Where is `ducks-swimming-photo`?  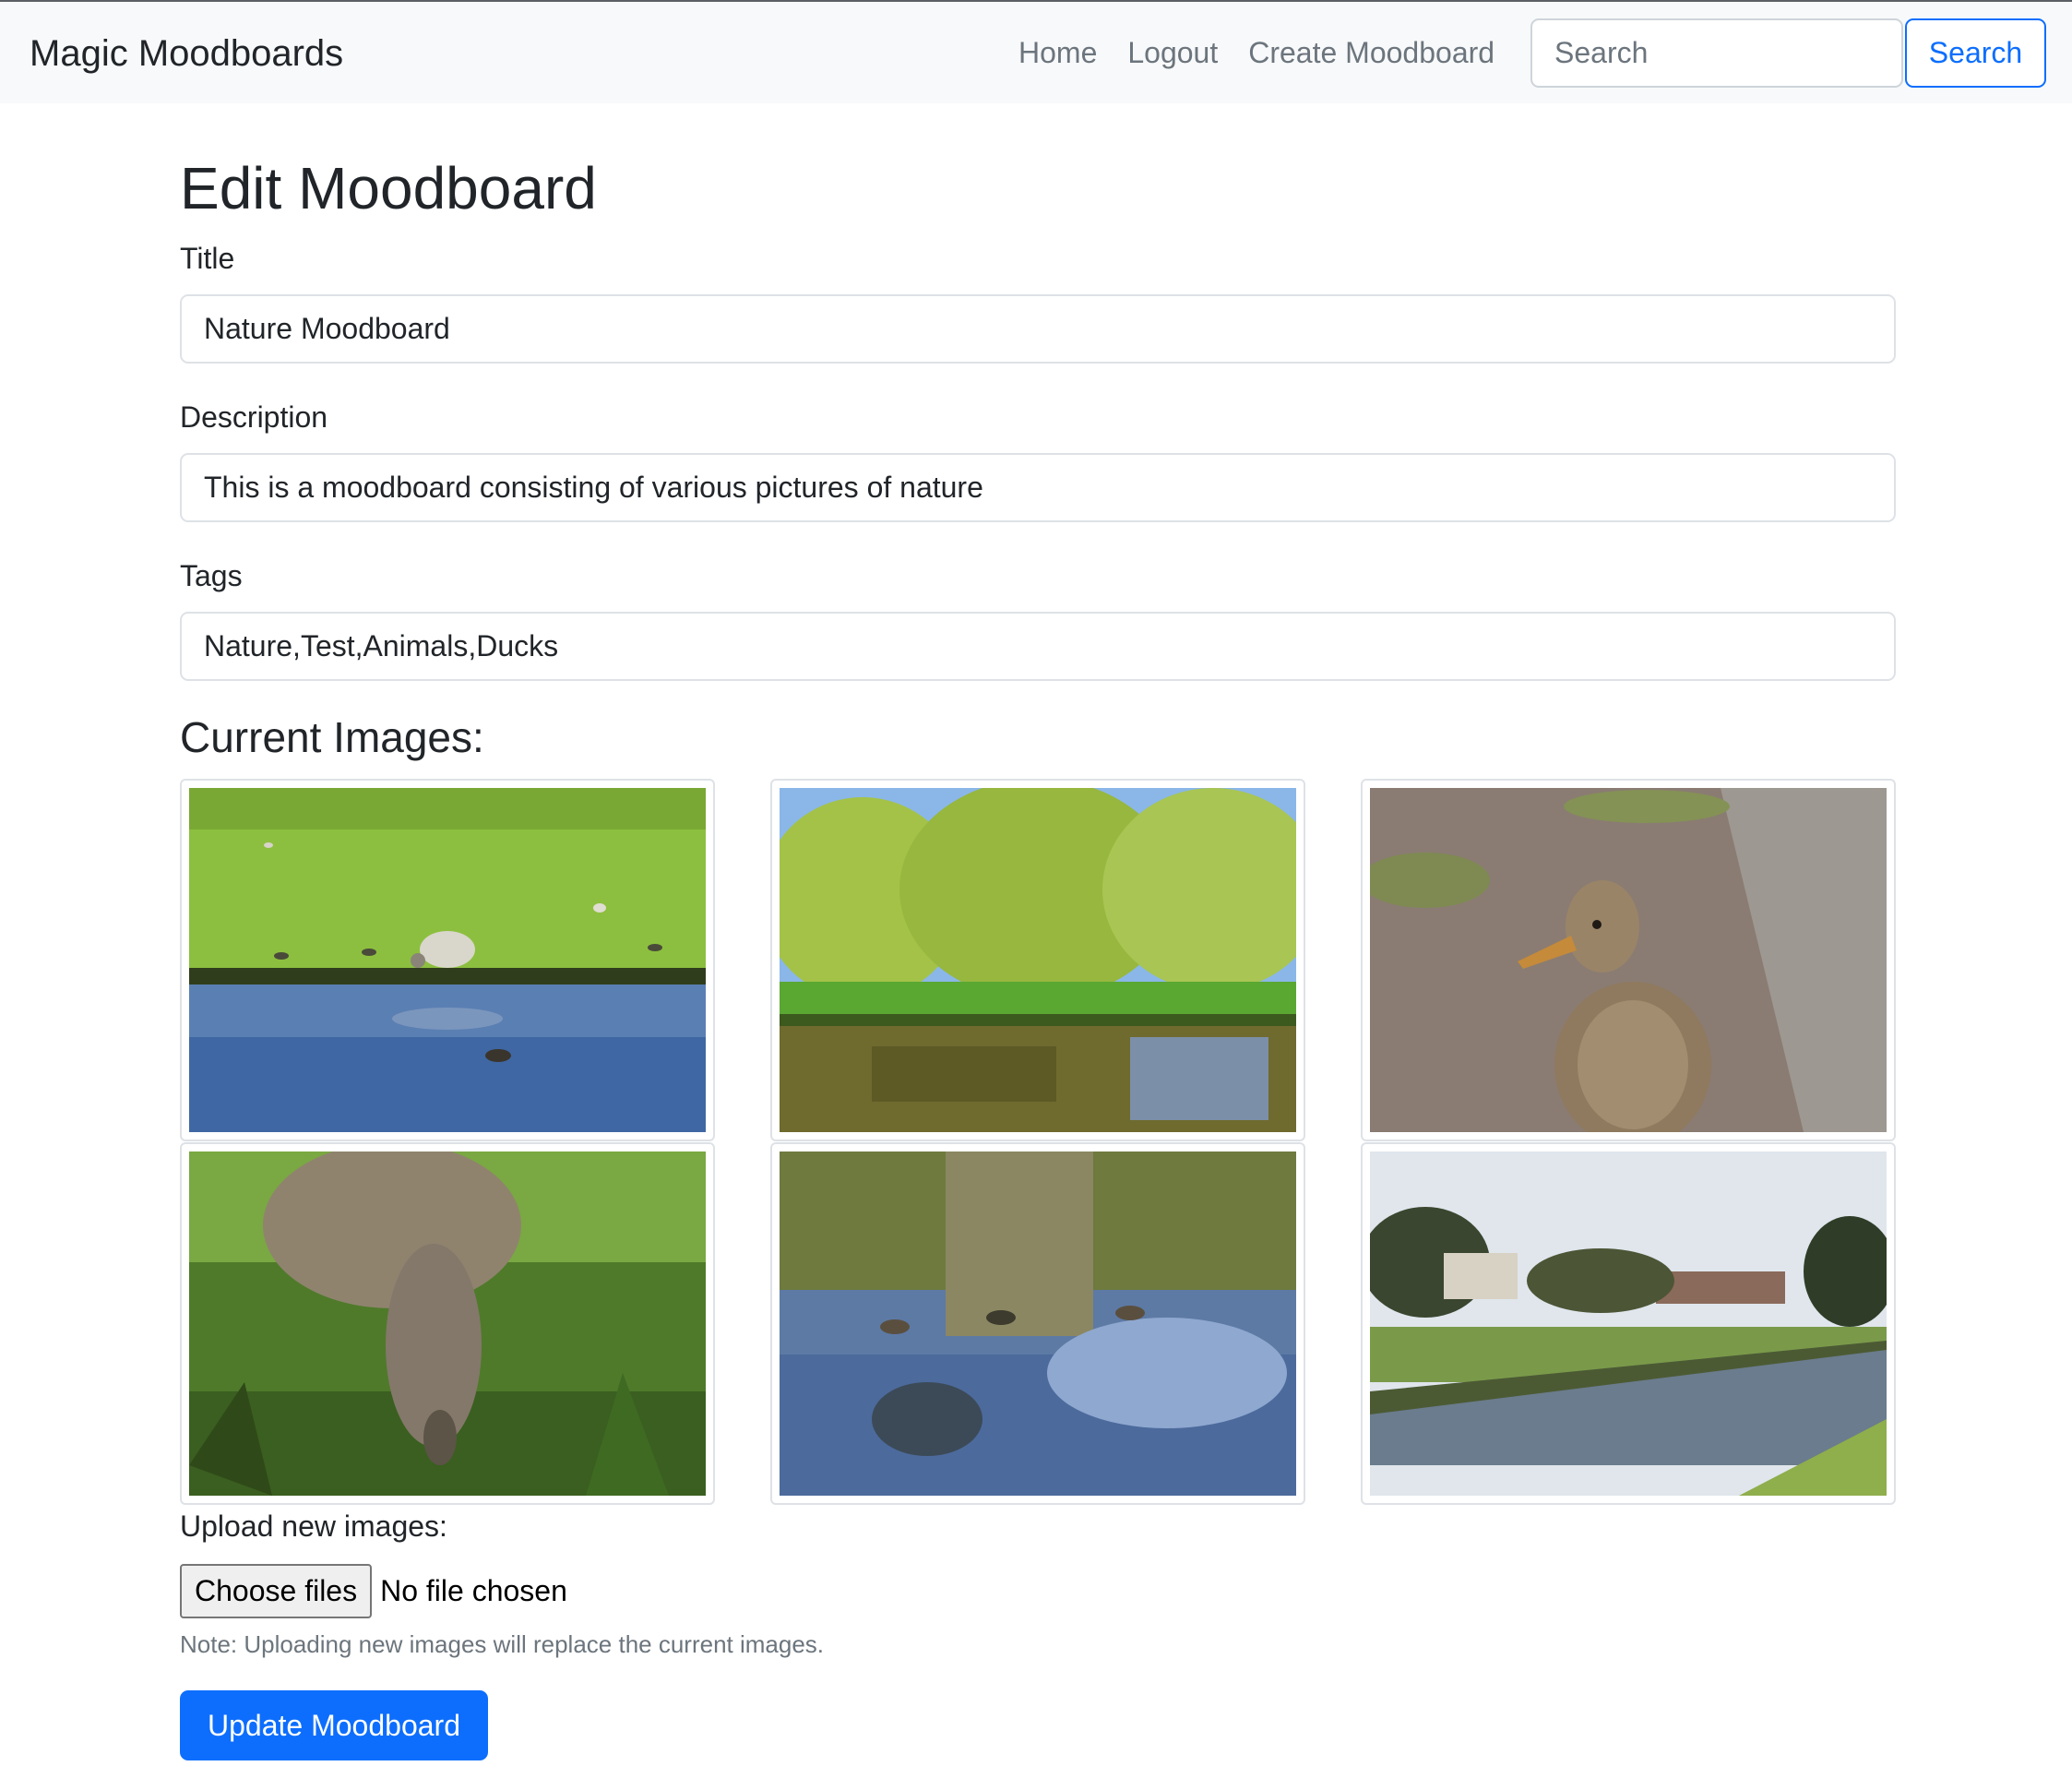 ducks-swimming-photo is located at coordinates (1038, 1324).